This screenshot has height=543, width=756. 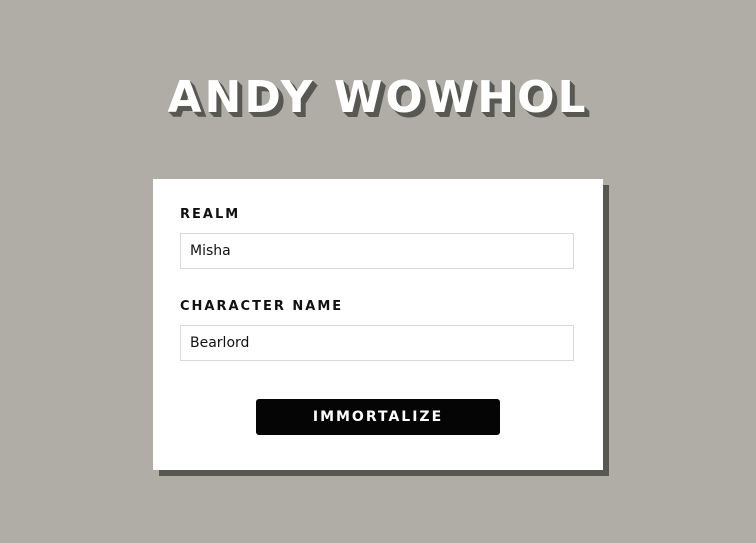 What do you see at coordinates (378, 417) in the screenshot?
I see `immortalize-button: IMMORTALIZE` at bounding box center [378, 417].